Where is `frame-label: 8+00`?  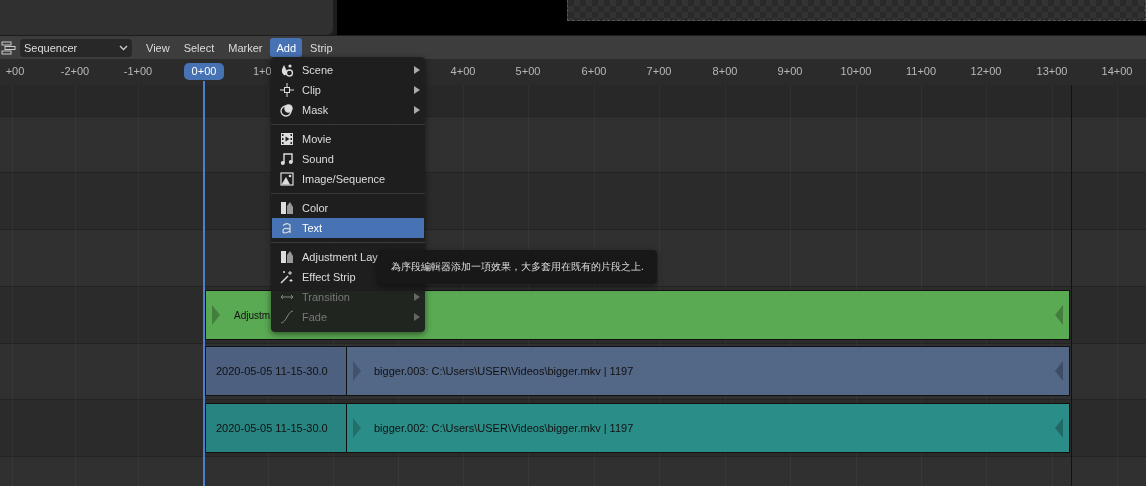
frame-label: 8+00 is located at coordinates (725, 71).